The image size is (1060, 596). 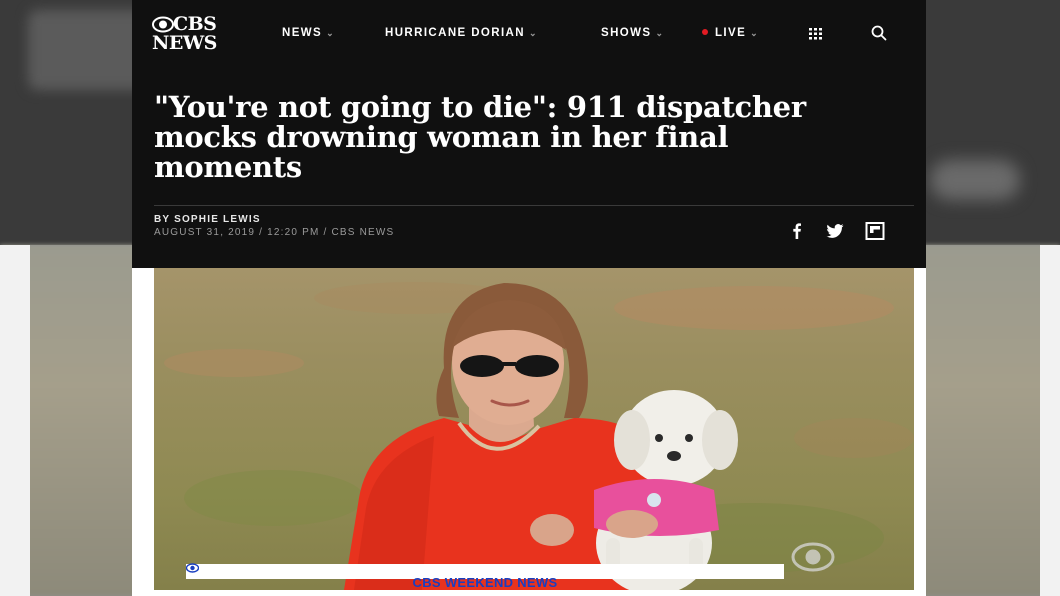 I want to click on cbs-news-logo: CBS NEWS, so click(x=190, y=34).